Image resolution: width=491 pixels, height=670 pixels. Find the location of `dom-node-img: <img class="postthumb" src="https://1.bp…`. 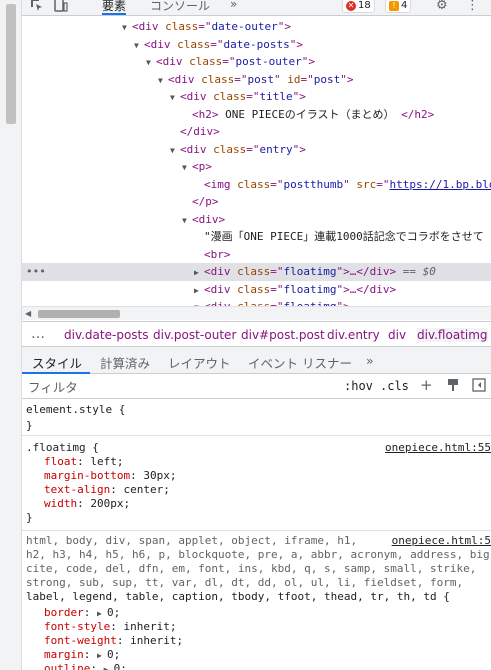

dom-node-img: <img class="postthumb" src="https://1.bp… is located at coordinates (256, 185).